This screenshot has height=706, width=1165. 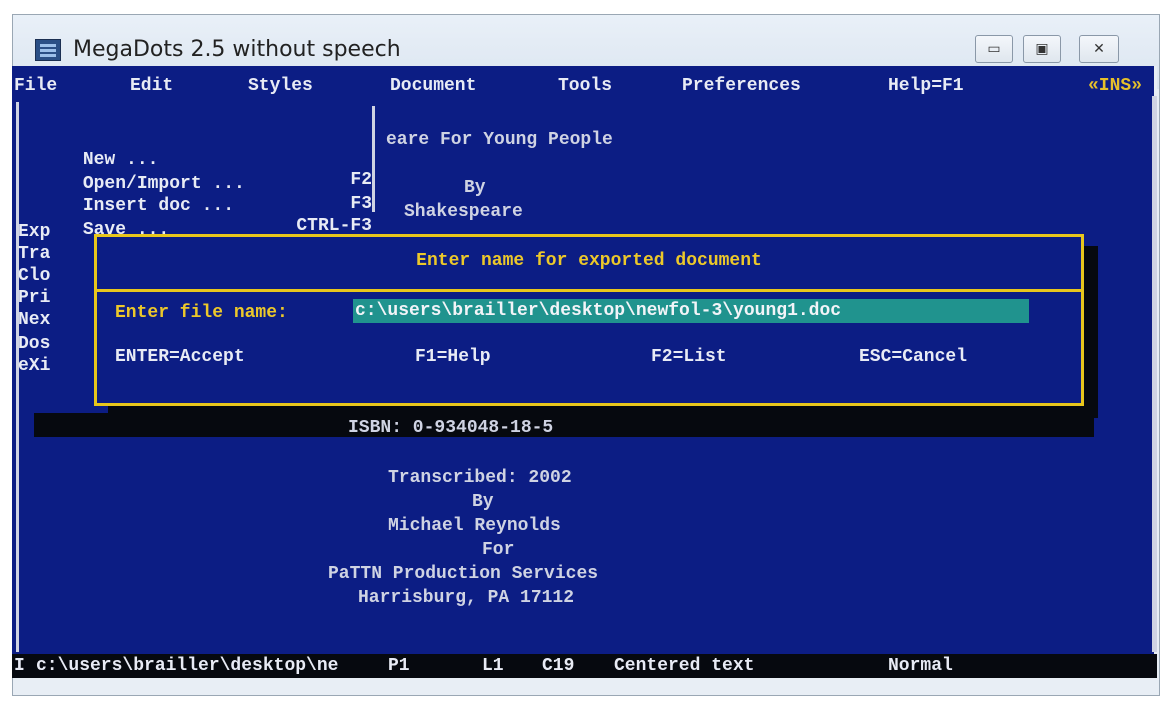 What do you see at coordinates (195, 160) in the screenshot?
I see `file-menu-new: New ... F2` at bounding box center [195, 160].